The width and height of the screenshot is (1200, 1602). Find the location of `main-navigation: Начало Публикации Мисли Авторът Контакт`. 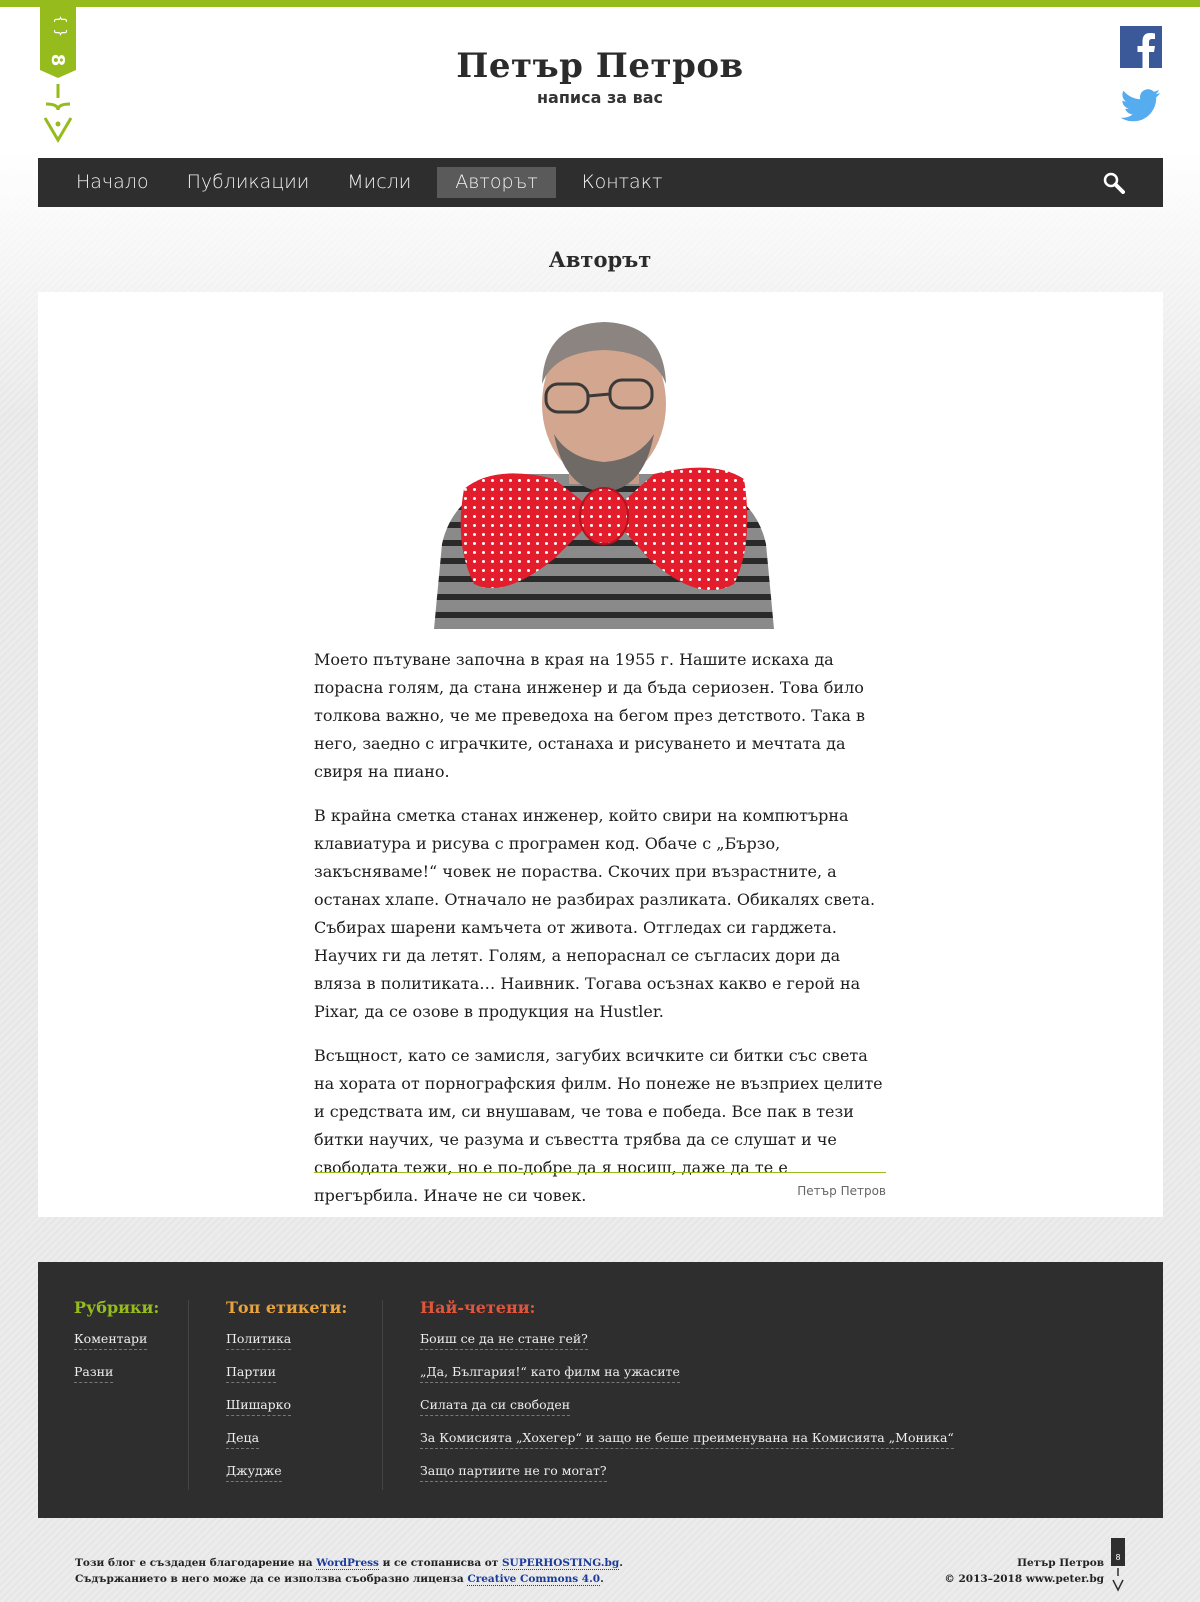

main-navigation: Начало Публикации Мисли Авторът Контакт is located at coordinates (600, 182).